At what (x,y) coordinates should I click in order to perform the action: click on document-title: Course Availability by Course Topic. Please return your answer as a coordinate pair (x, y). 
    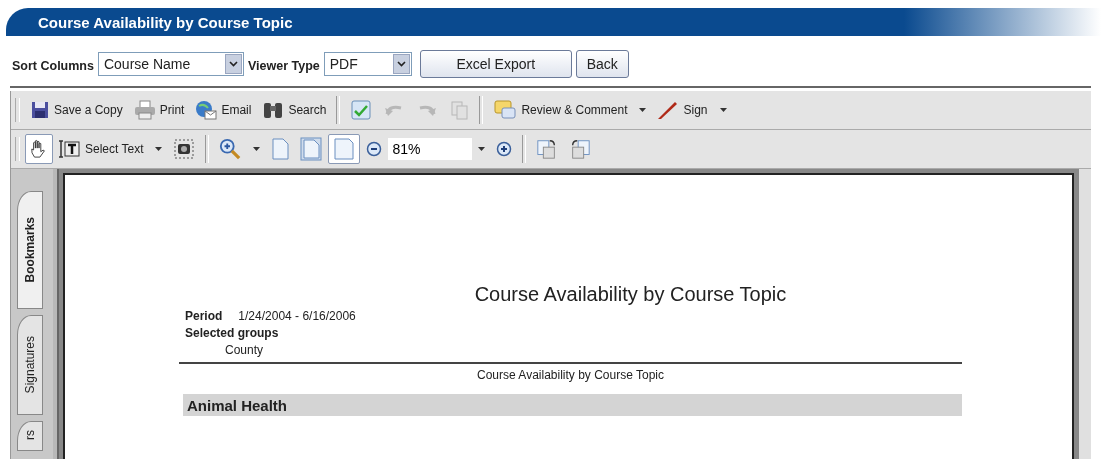
    Looking at the image, I should click on (630, 294).